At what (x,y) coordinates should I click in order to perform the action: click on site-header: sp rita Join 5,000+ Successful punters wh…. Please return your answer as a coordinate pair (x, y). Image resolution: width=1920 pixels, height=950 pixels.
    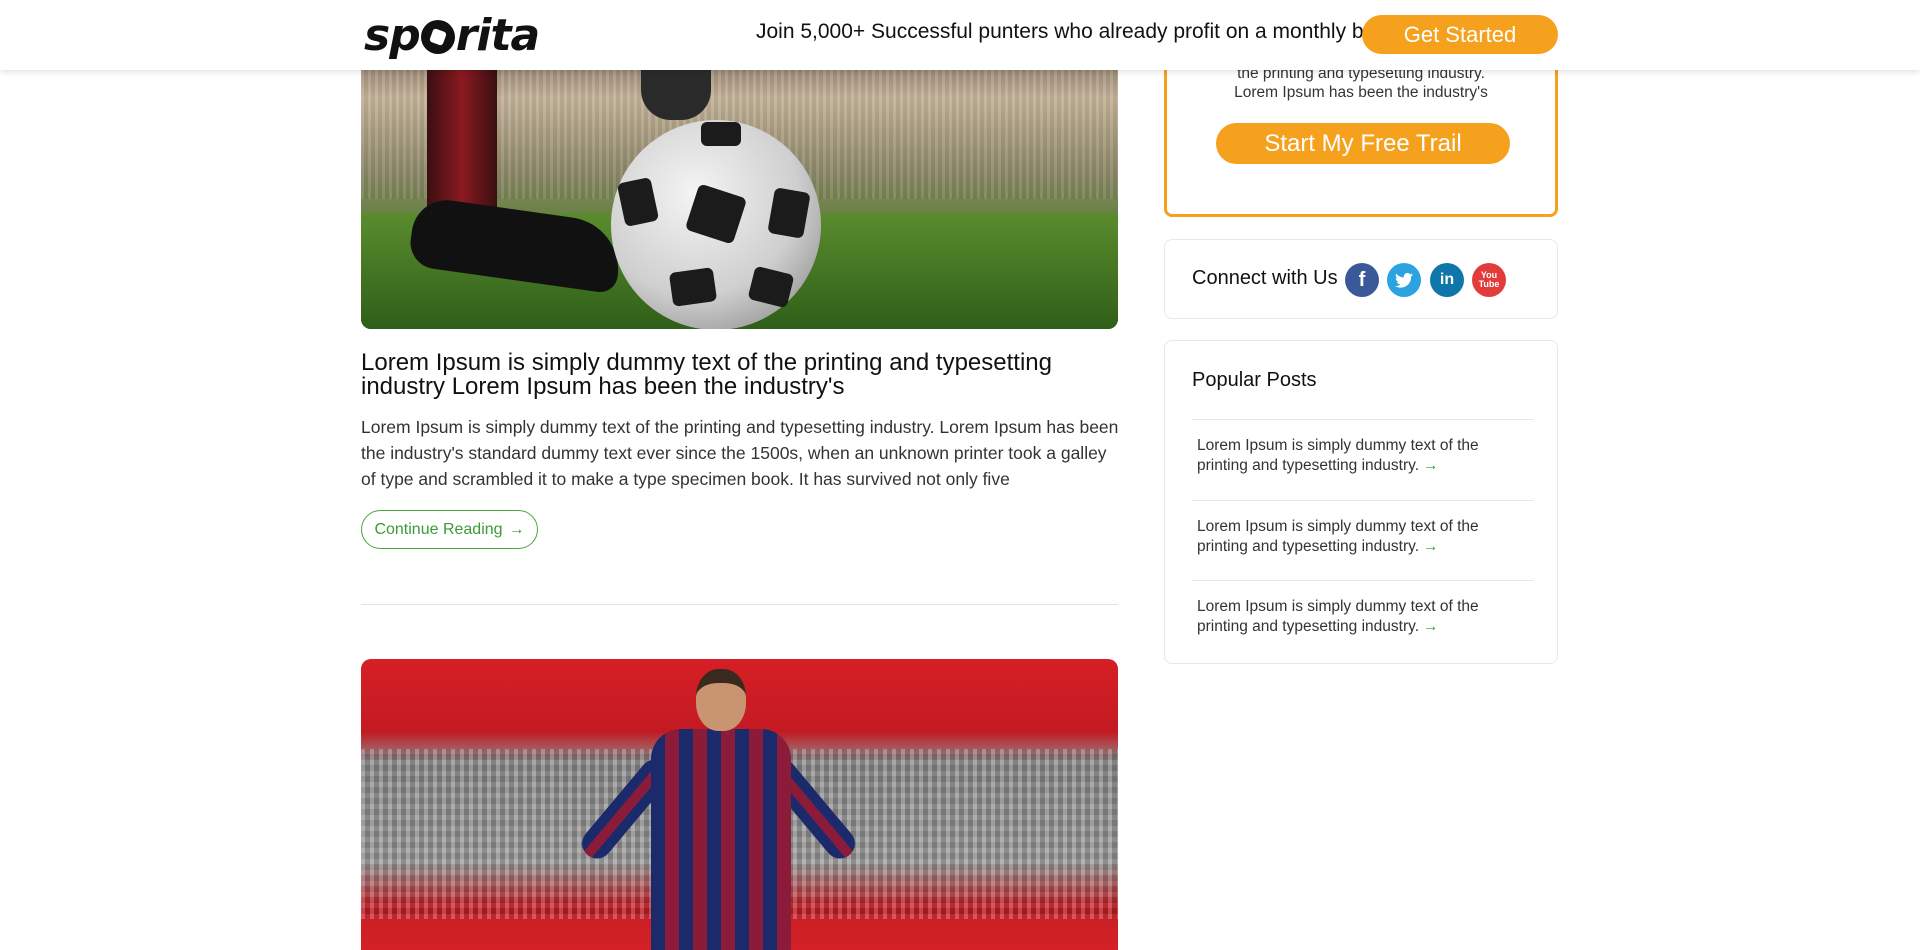
    Looking at the image, I should click on (960, 35).